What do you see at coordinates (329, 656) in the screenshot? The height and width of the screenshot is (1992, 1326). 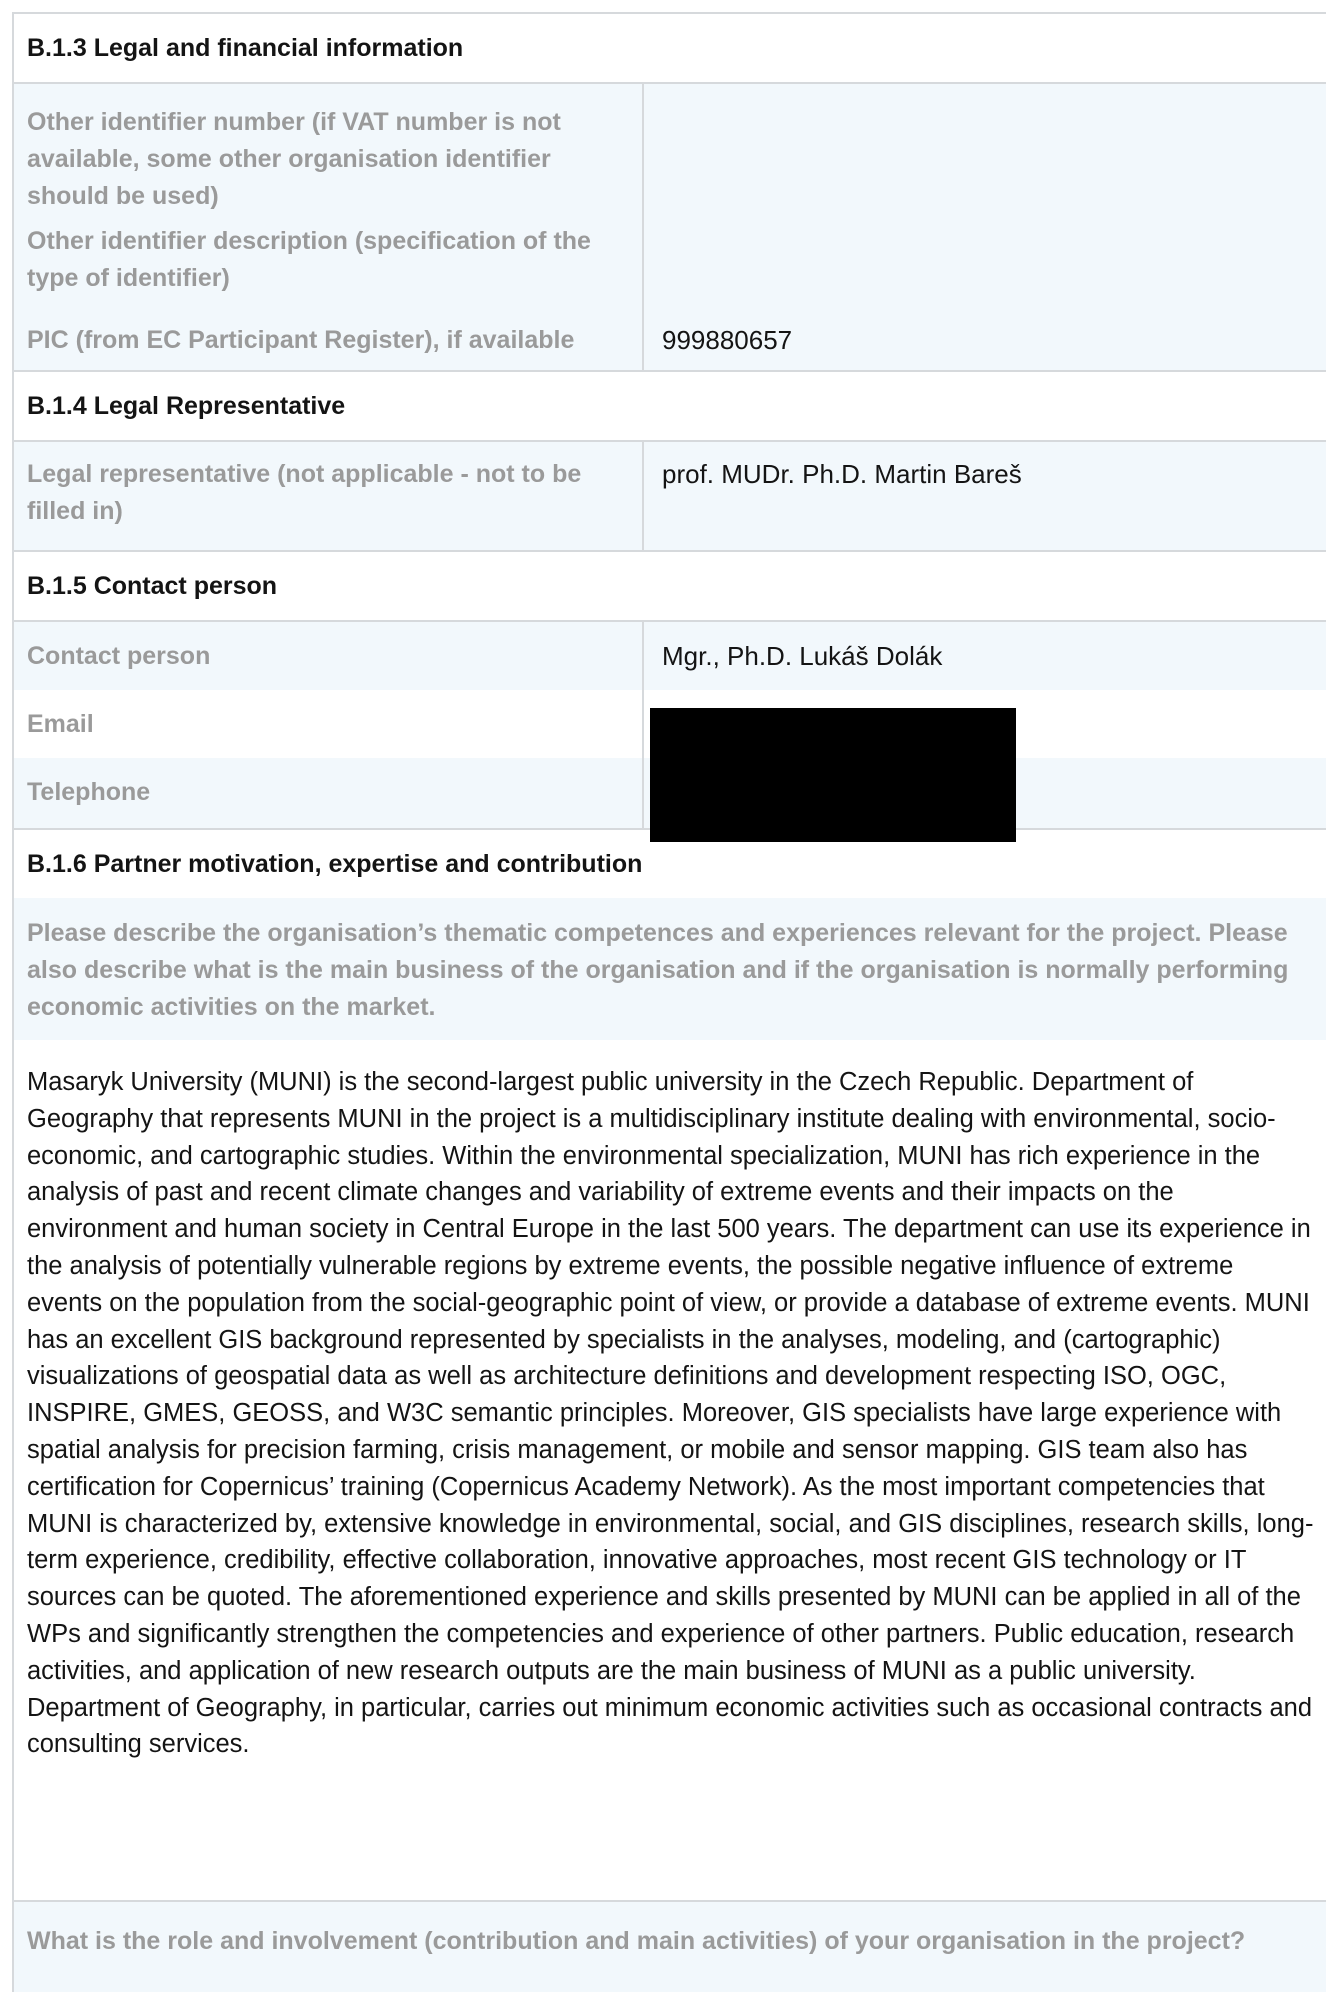 I see `field-label: Contact person` at bounding box center [329, 656].